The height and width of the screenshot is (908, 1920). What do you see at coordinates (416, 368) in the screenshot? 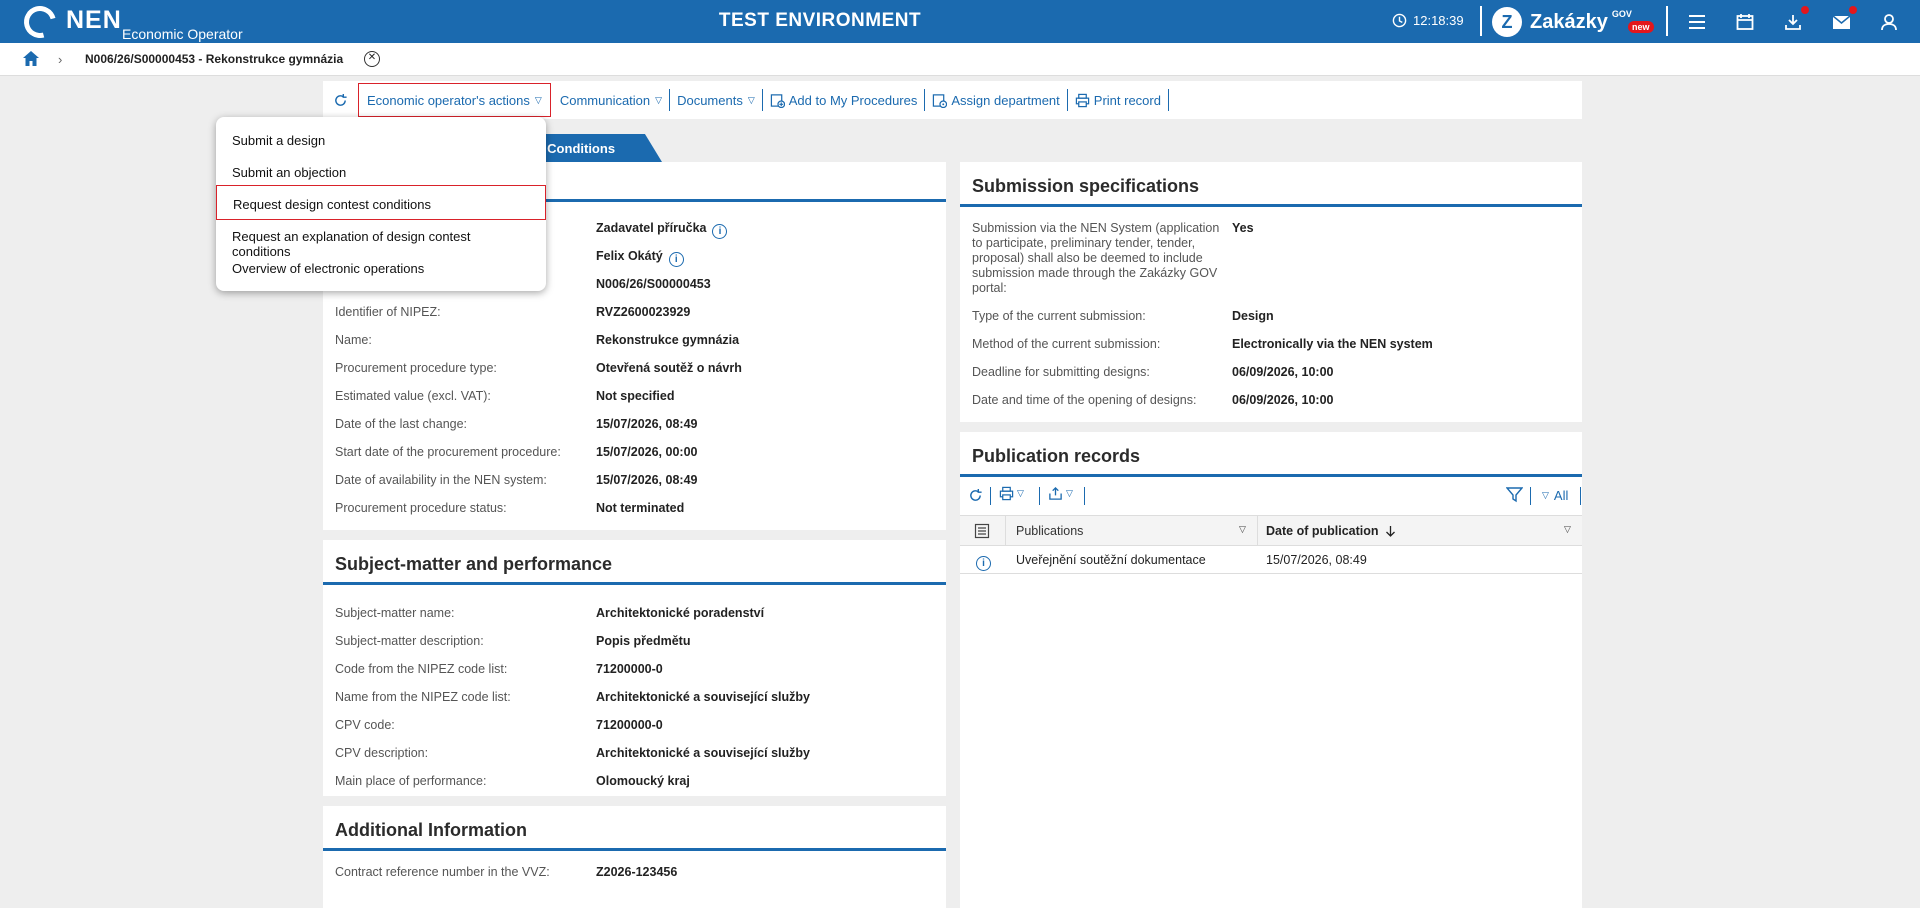
I see `field-label: Procurement procedure type:` at bounding box center [416, 368].